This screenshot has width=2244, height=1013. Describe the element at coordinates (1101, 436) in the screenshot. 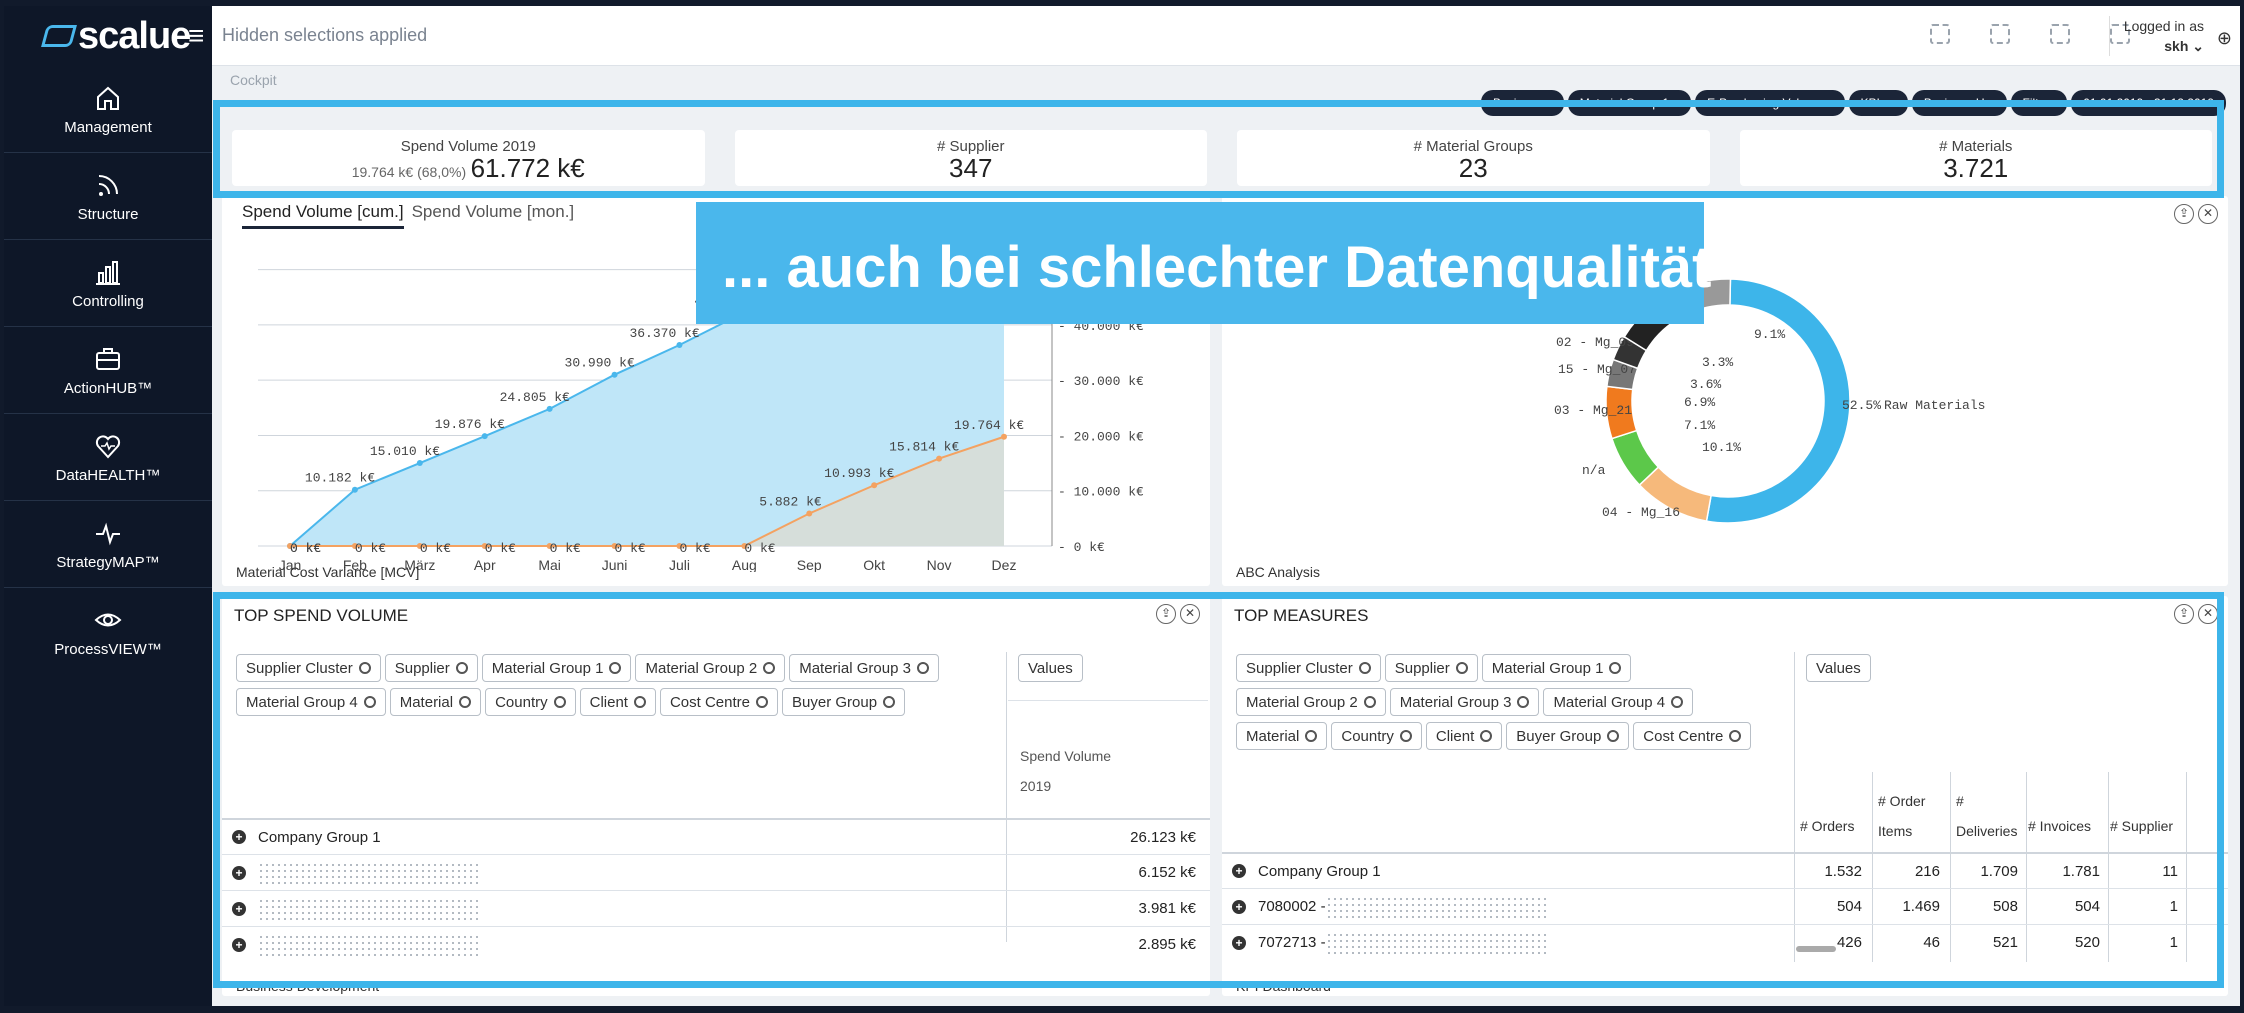

I see `y-tick-label: - 20.000 k€` at that location.